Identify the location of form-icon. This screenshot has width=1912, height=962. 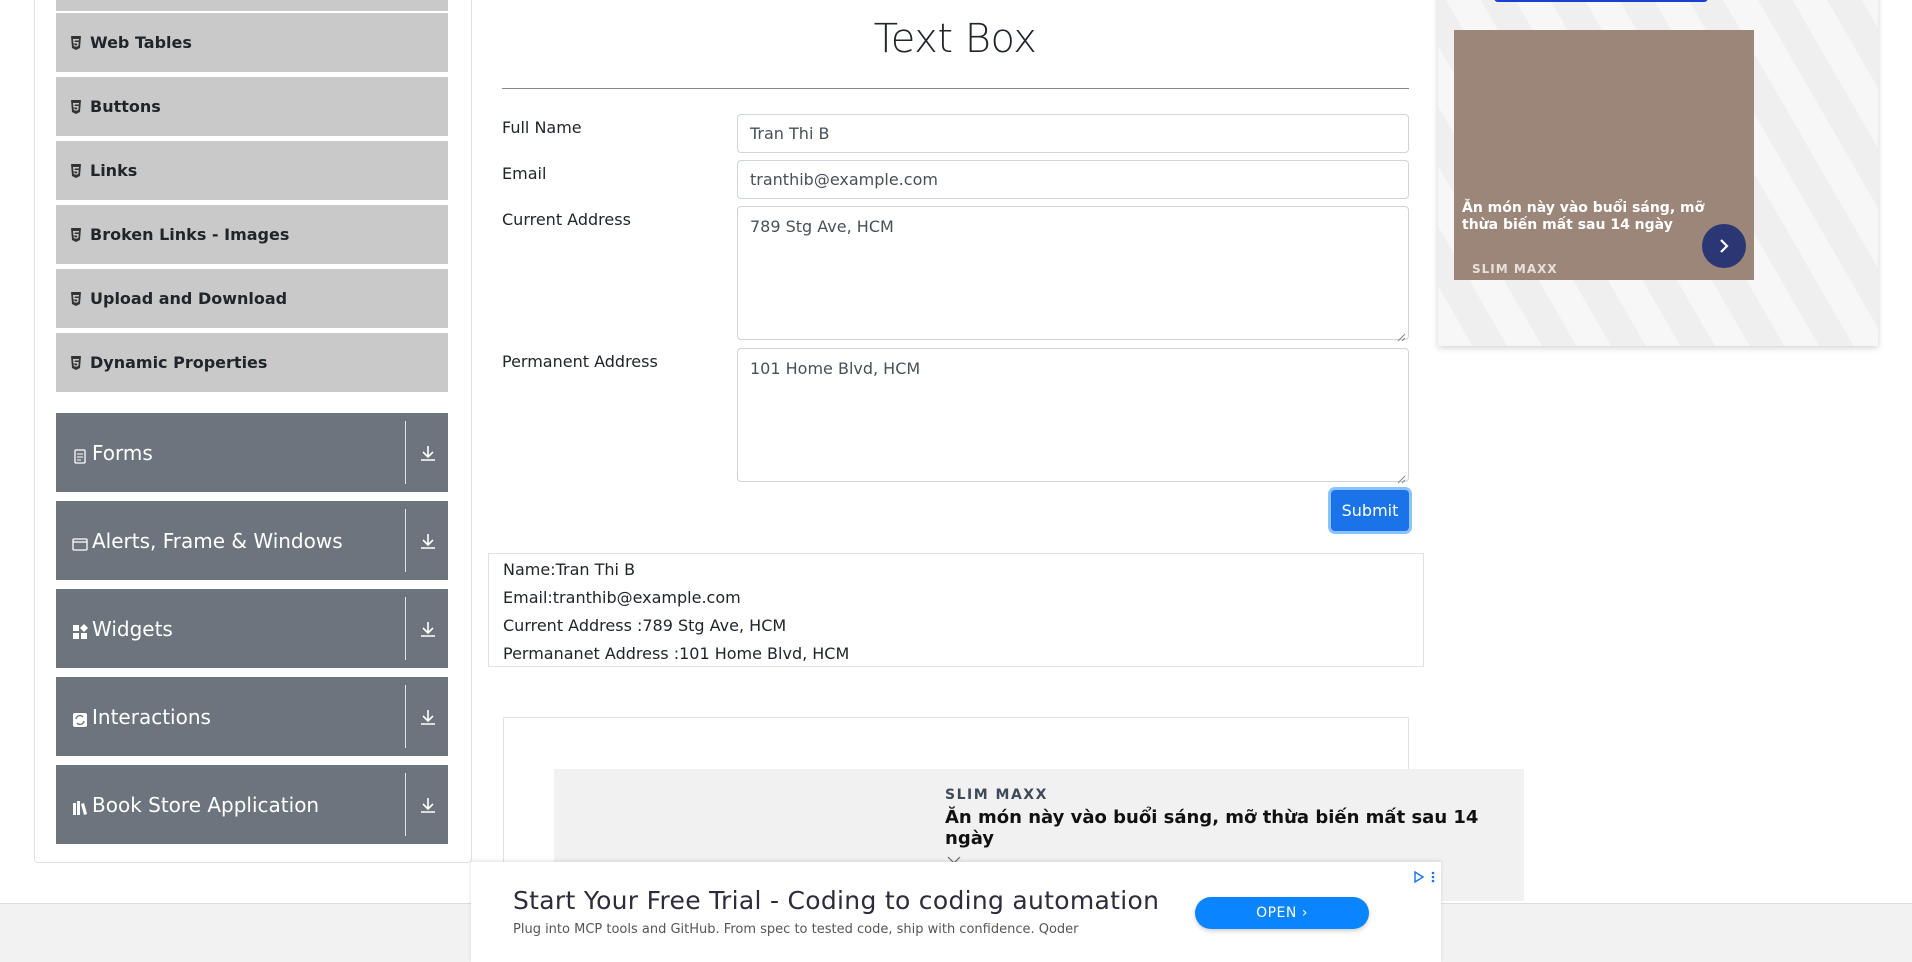
(80, 454).